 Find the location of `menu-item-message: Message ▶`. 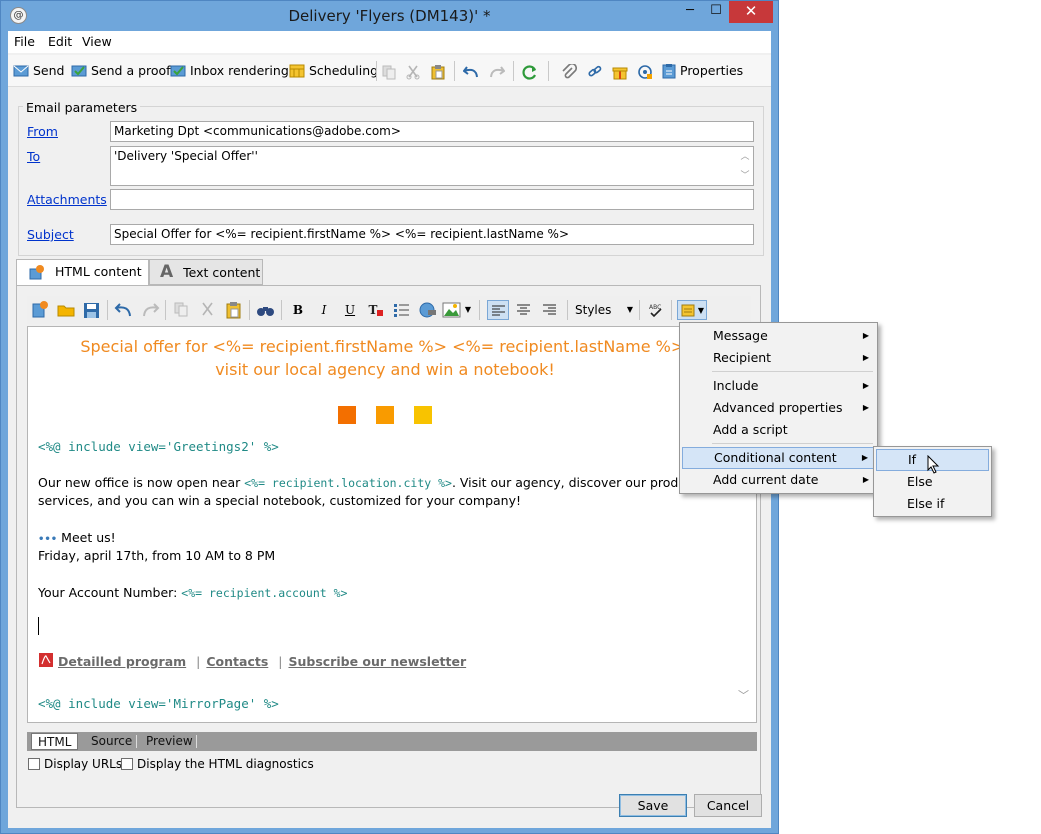

menu-item-message: Message ▶ is located at coordinates (778, 336).